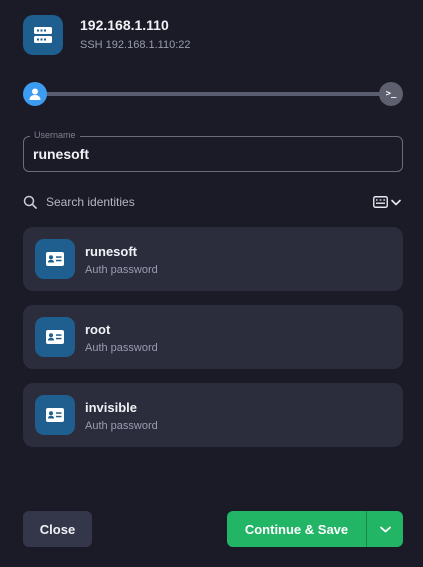 The image size is (423, 567). I want to click on continue-options-button, so click(385, 529).